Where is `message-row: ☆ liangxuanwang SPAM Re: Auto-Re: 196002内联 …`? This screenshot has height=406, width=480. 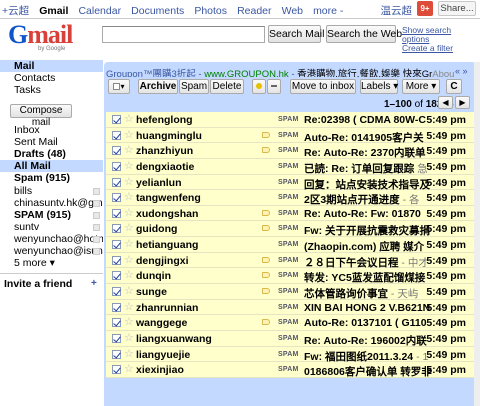
message-row: ☆ liangxuanwang SPAM Re: Auto-Re: 196002内联 … is located at coordinates (290, 338).